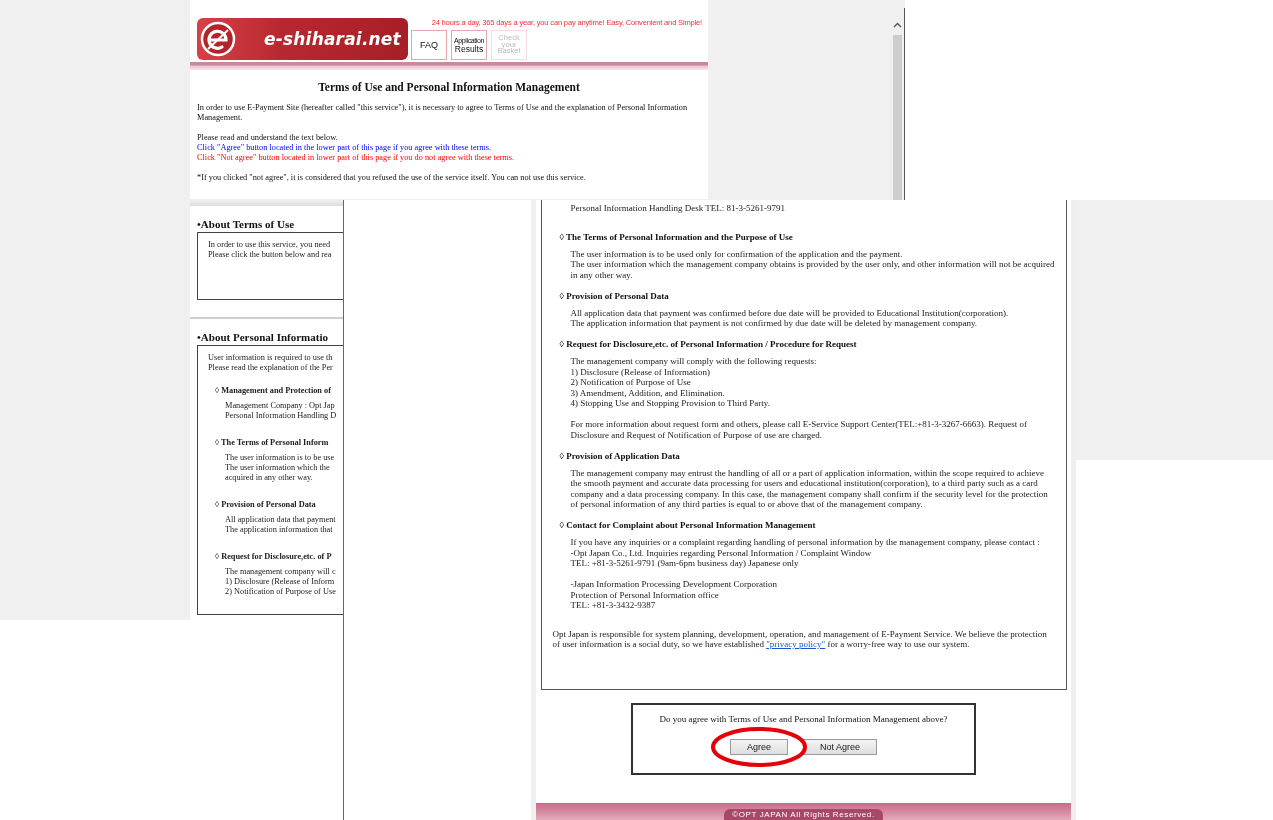 The image size is (1273, 820). I want to click on body-text: -Opt Japan Co., Ltd. Inquiries regarding Personal Information / Complaint Window, so click(721, 552).